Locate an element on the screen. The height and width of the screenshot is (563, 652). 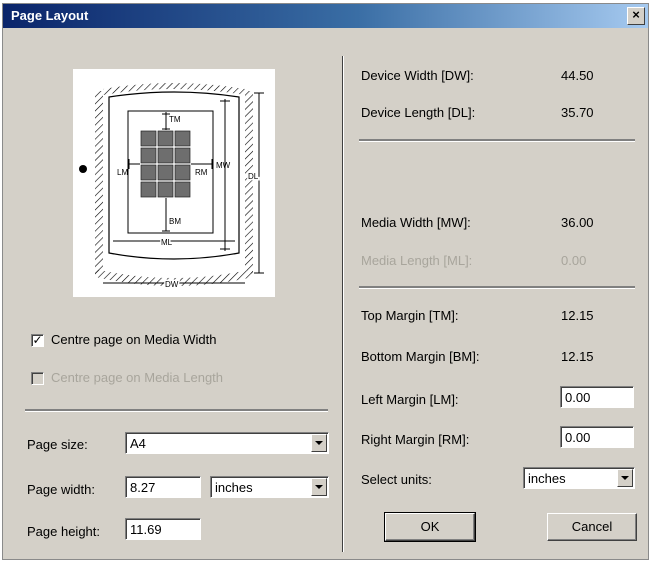
layout-diagram: TM BM LM RM MW ML DL DW is located at coordinates (174, 183).